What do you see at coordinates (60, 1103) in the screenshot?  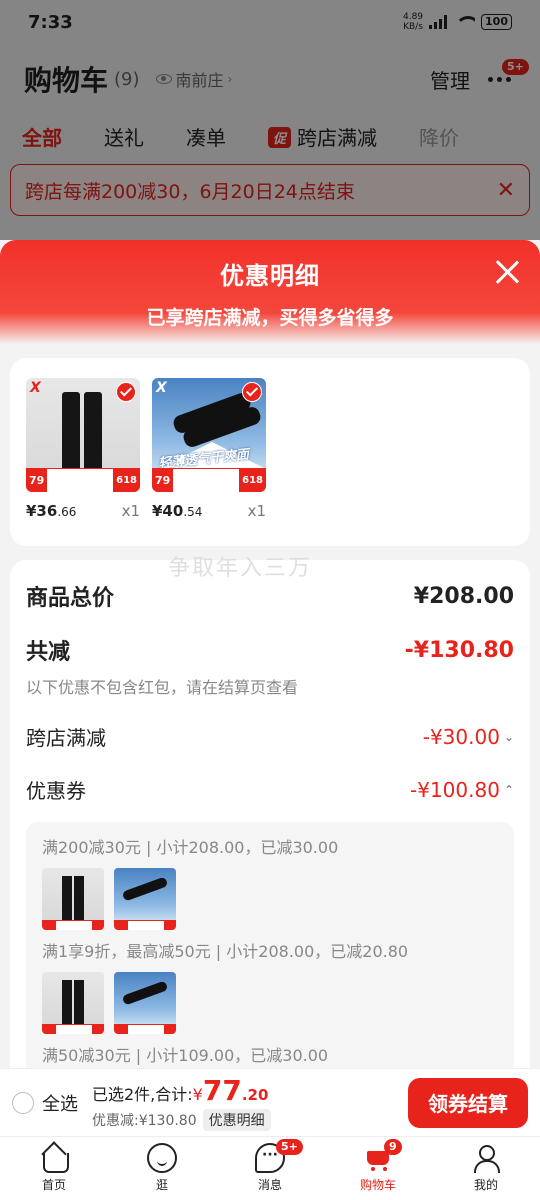 I see `select-all-label: 全选` at bounding box center [60, 1103].